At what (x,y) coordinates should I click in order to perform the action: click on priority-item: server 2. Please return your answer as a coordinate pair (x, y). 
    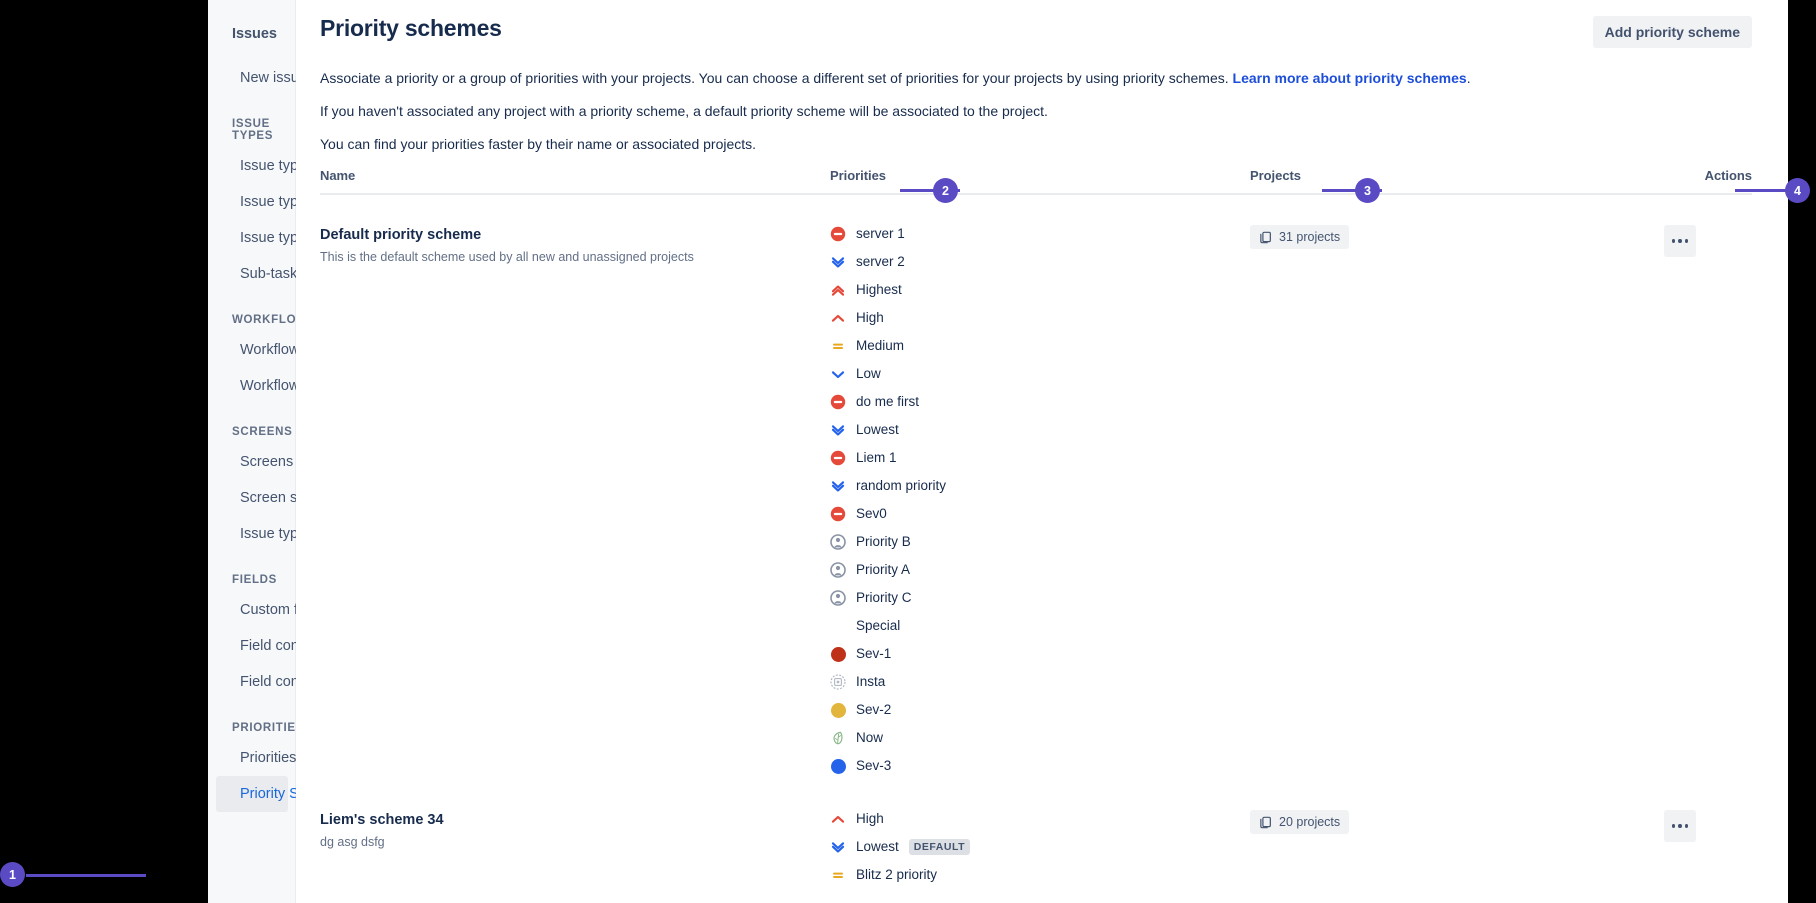
    Looking at the image, I should click on (1040, 262).